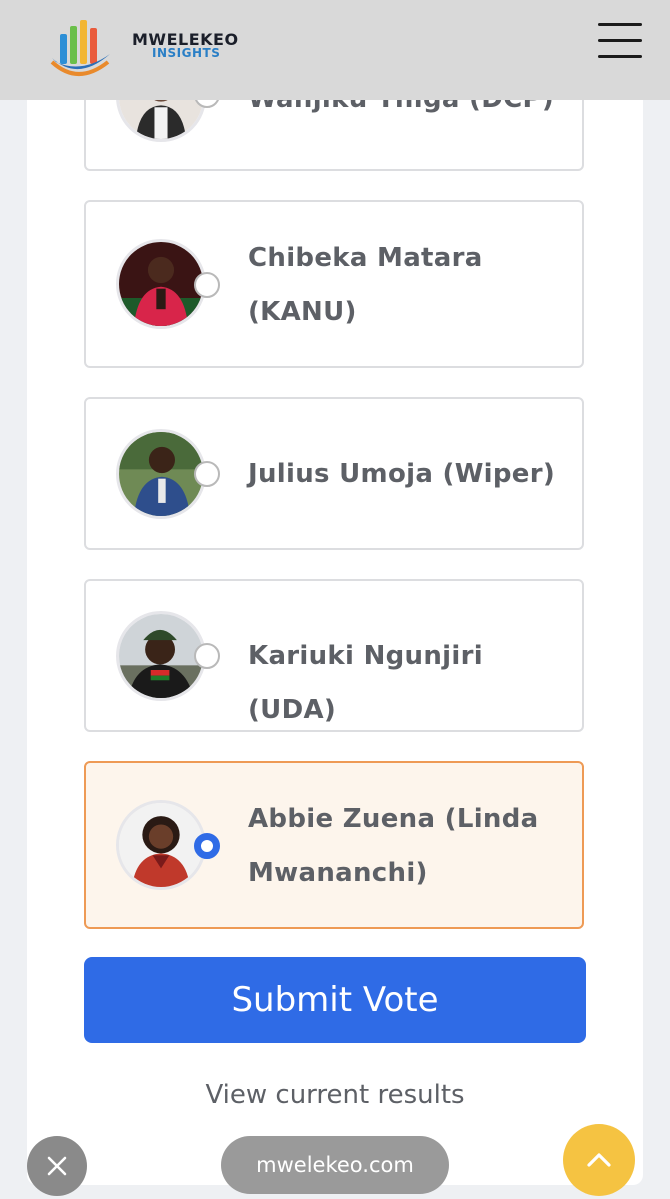  Describe the element at coordinates (207, 846) in the screenshot. I see `candidate-radio-selected` at that location.